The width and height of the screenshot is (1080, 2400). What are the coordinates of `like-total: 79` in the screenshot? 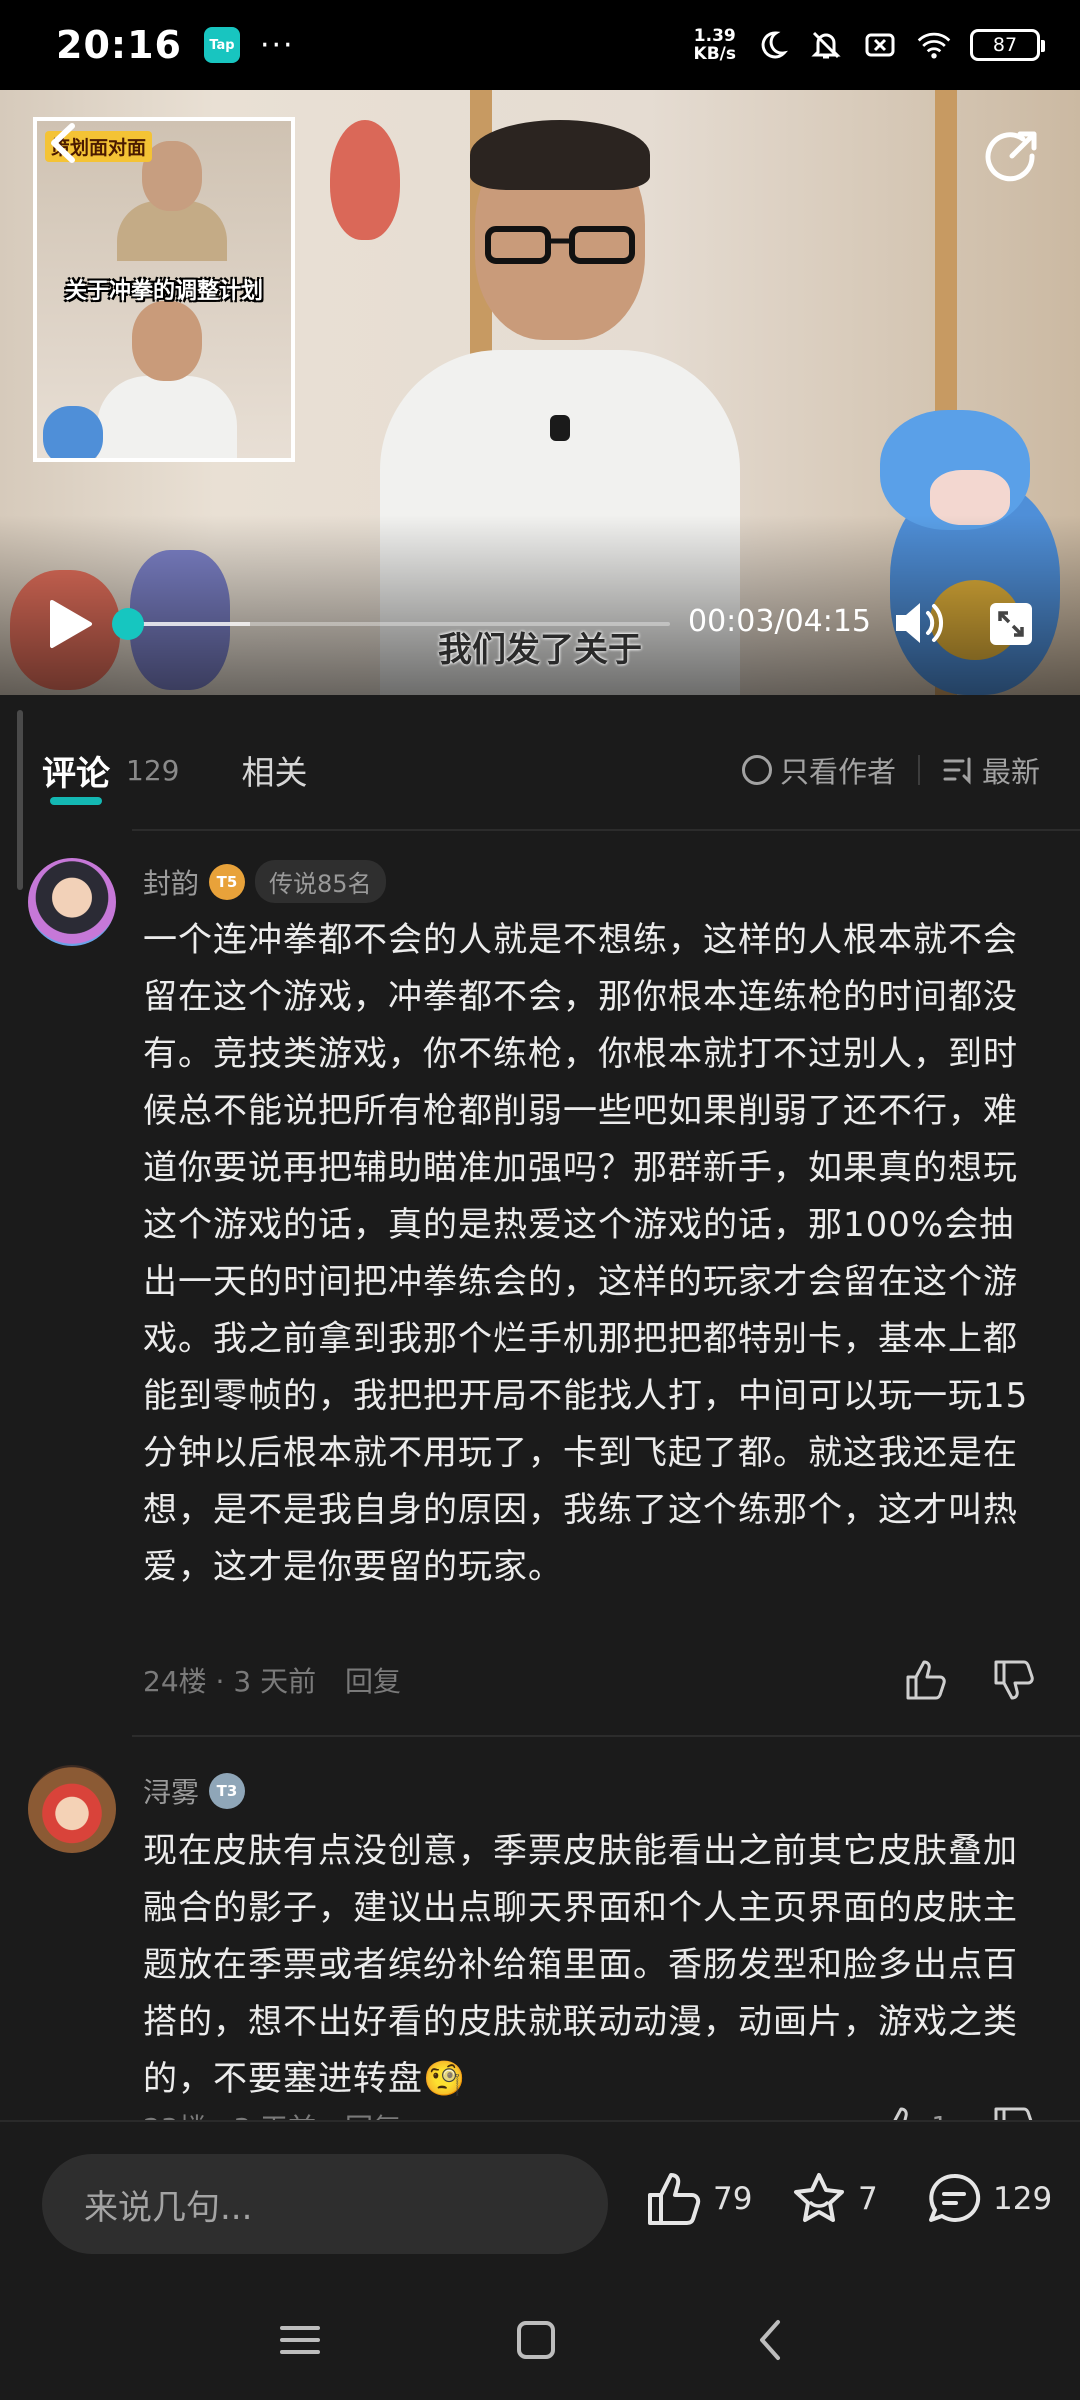 It's located at (733, 2199).